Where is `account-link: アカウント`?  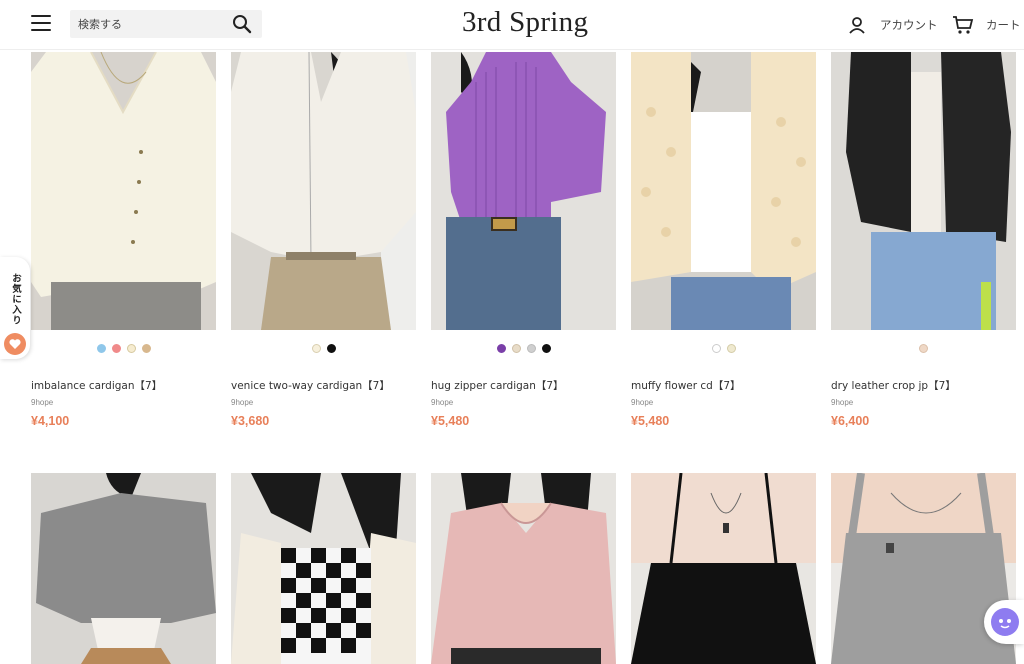 account-link: アカウント is located at coordinates (893, 25).